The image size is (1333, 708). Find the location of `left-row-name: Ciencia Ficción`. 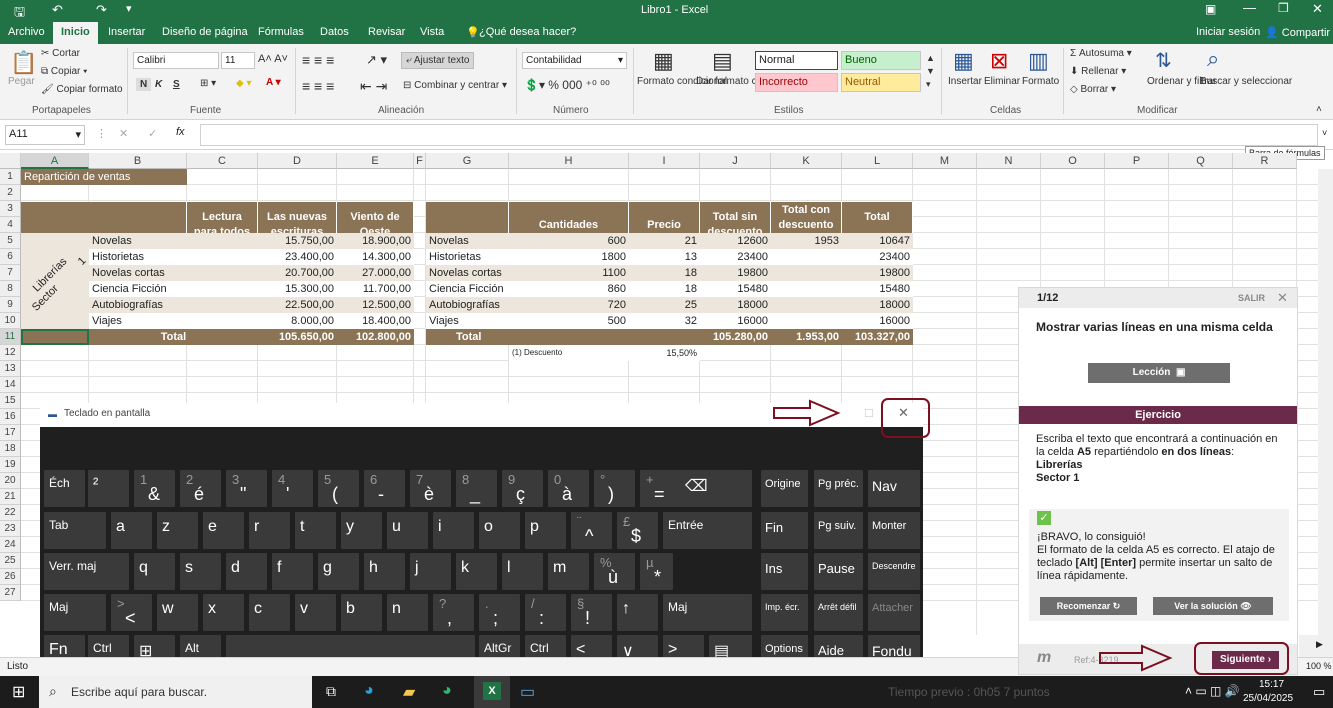

left-row-name: Ciencia Ficción is located at coordinates (138, 289).